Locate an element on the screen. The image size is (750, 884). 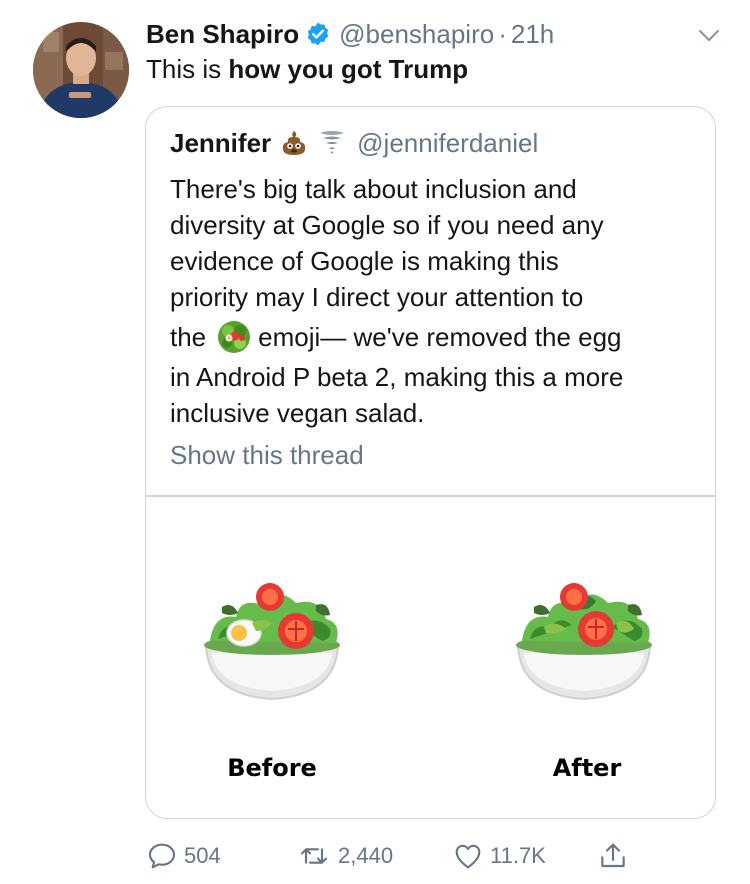
quote-text-line: evidence of Google is making this is located at coordinates (364, 261).